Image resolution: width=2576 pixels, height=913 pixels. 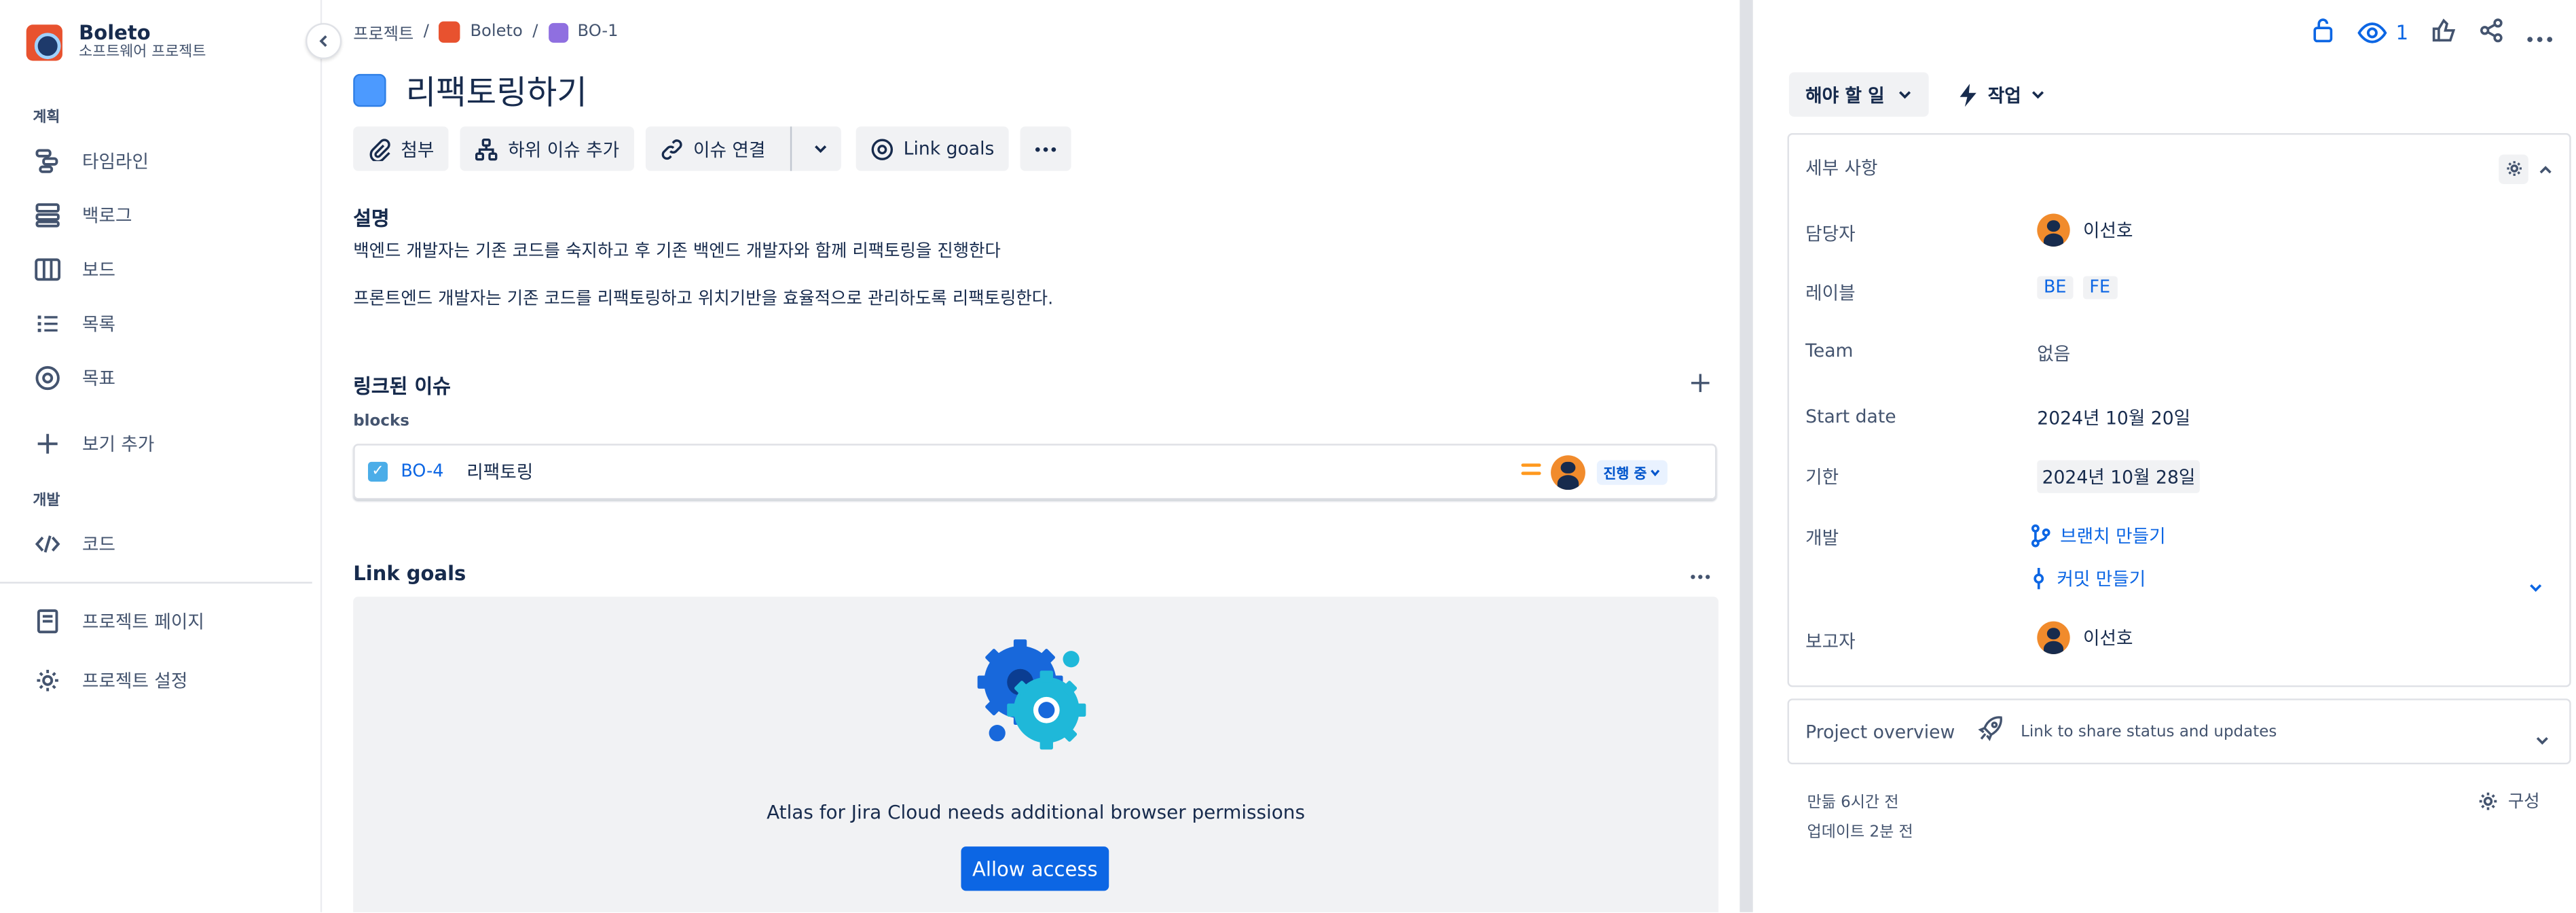 What do you see at coordinates (98, 545) in the screenshot?
I see `sidebar-item-label: 코드` at bounding box center [98, 545].